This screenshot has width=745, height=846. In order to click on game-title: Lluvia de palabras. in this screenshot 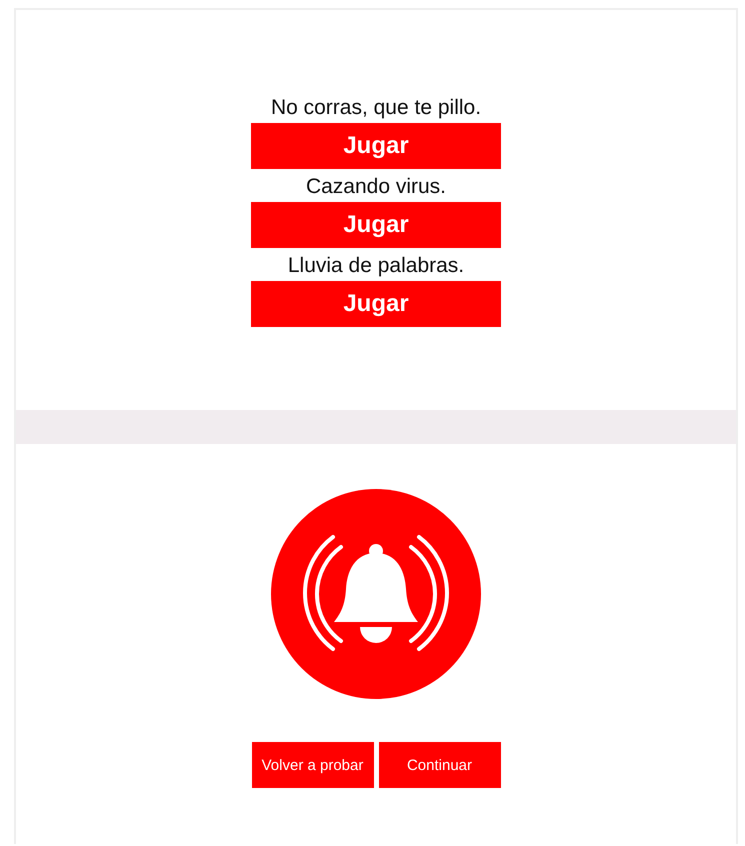, I will do `click(376, 266)`.